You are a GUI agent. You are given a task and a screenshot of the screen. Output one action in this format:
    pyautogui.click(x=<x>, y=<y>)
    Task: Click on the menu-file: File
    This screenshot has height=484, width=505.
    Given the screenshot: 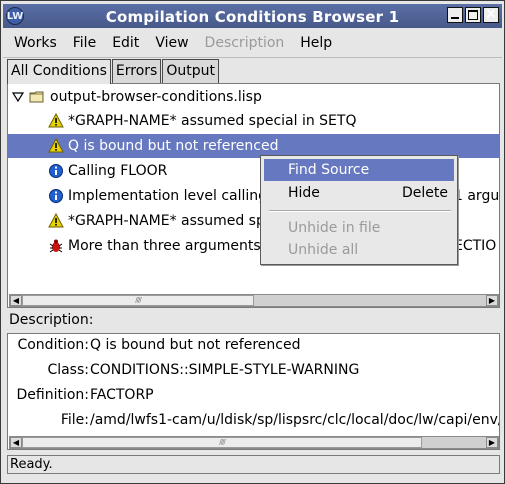 What is the action you would take?
    pyautogui.click(x=84, y=43)
    